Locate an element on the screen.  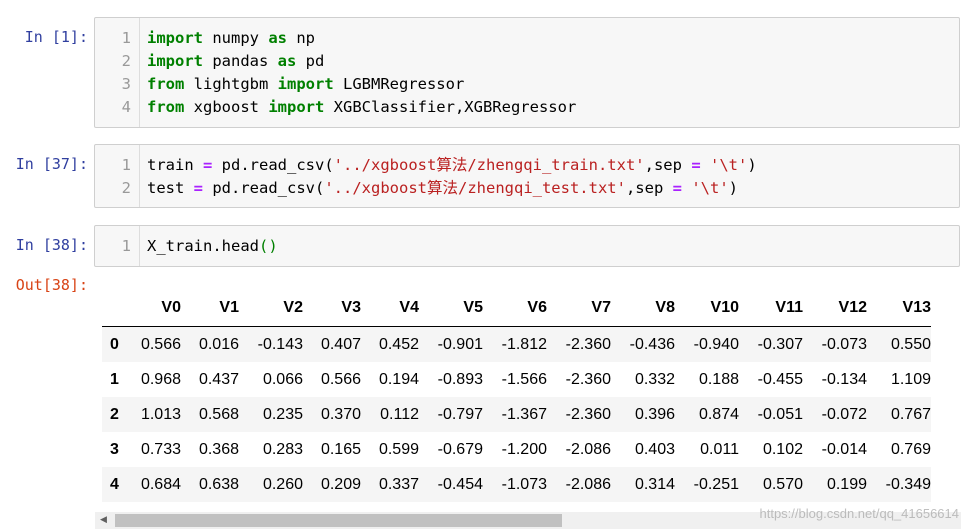
table-cell: 0.209 is located at coordinates (340, 484).